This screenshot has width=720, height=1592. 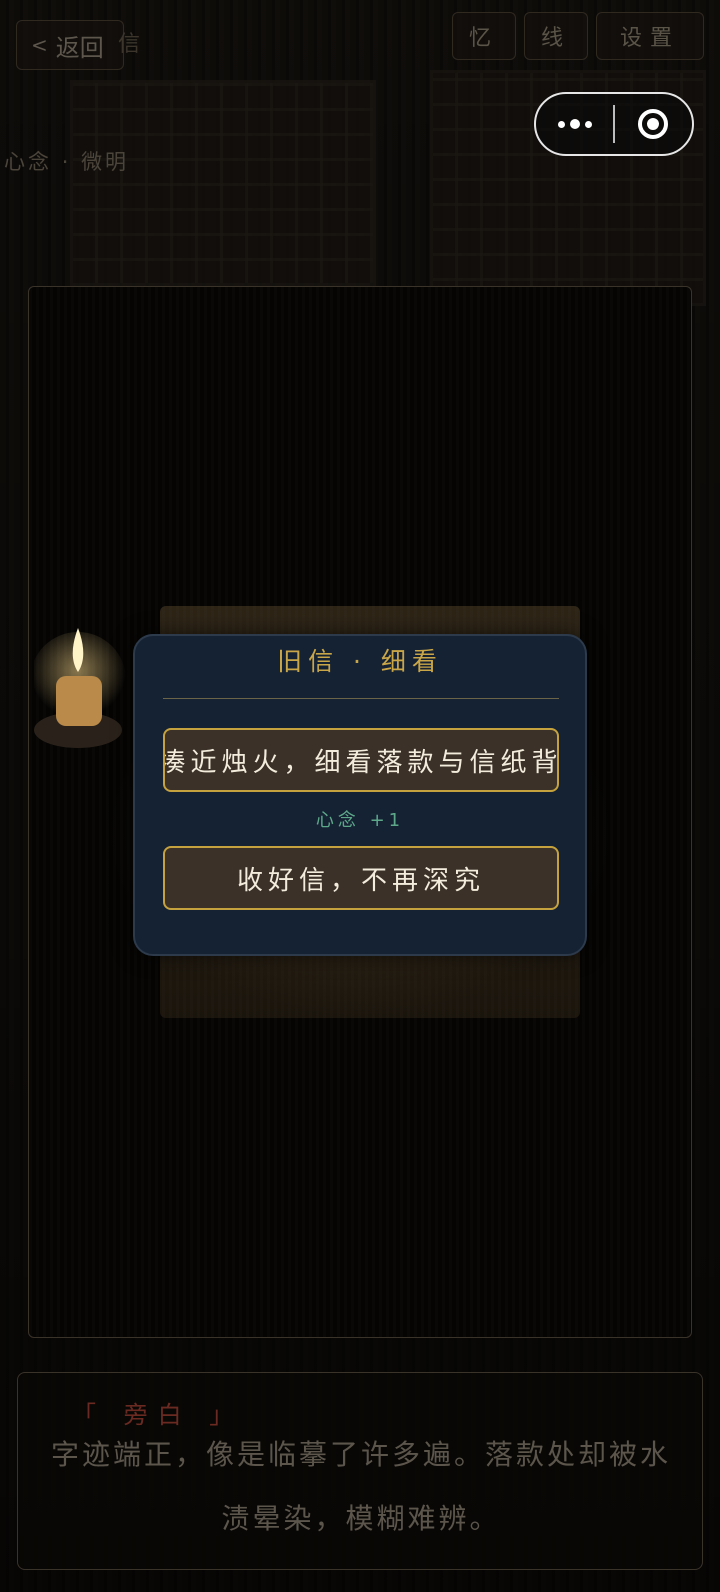 What do you see at coordinates (80, 688) in the screenshot?
I see `candle-icon` at bounding box center [80, 688].